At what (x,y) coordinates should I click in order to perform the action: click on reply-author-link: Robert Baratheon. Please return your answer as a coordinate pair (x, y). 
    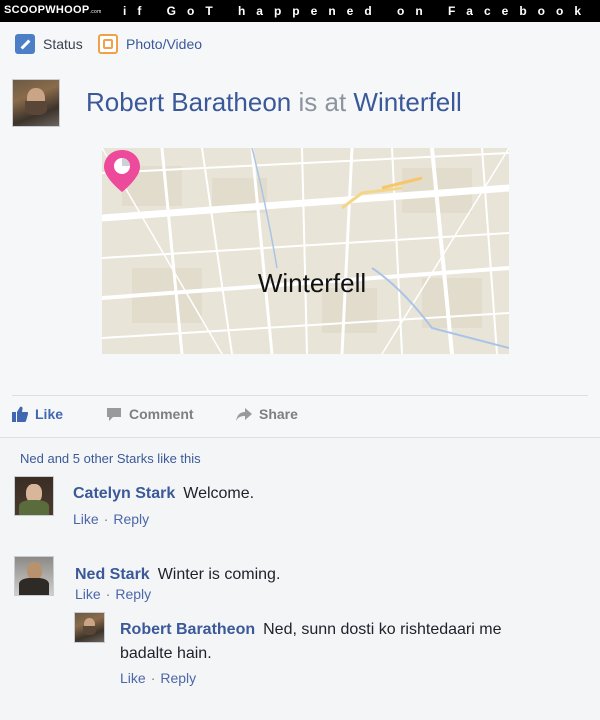
    Looking at the image, I should click on (187, 629).